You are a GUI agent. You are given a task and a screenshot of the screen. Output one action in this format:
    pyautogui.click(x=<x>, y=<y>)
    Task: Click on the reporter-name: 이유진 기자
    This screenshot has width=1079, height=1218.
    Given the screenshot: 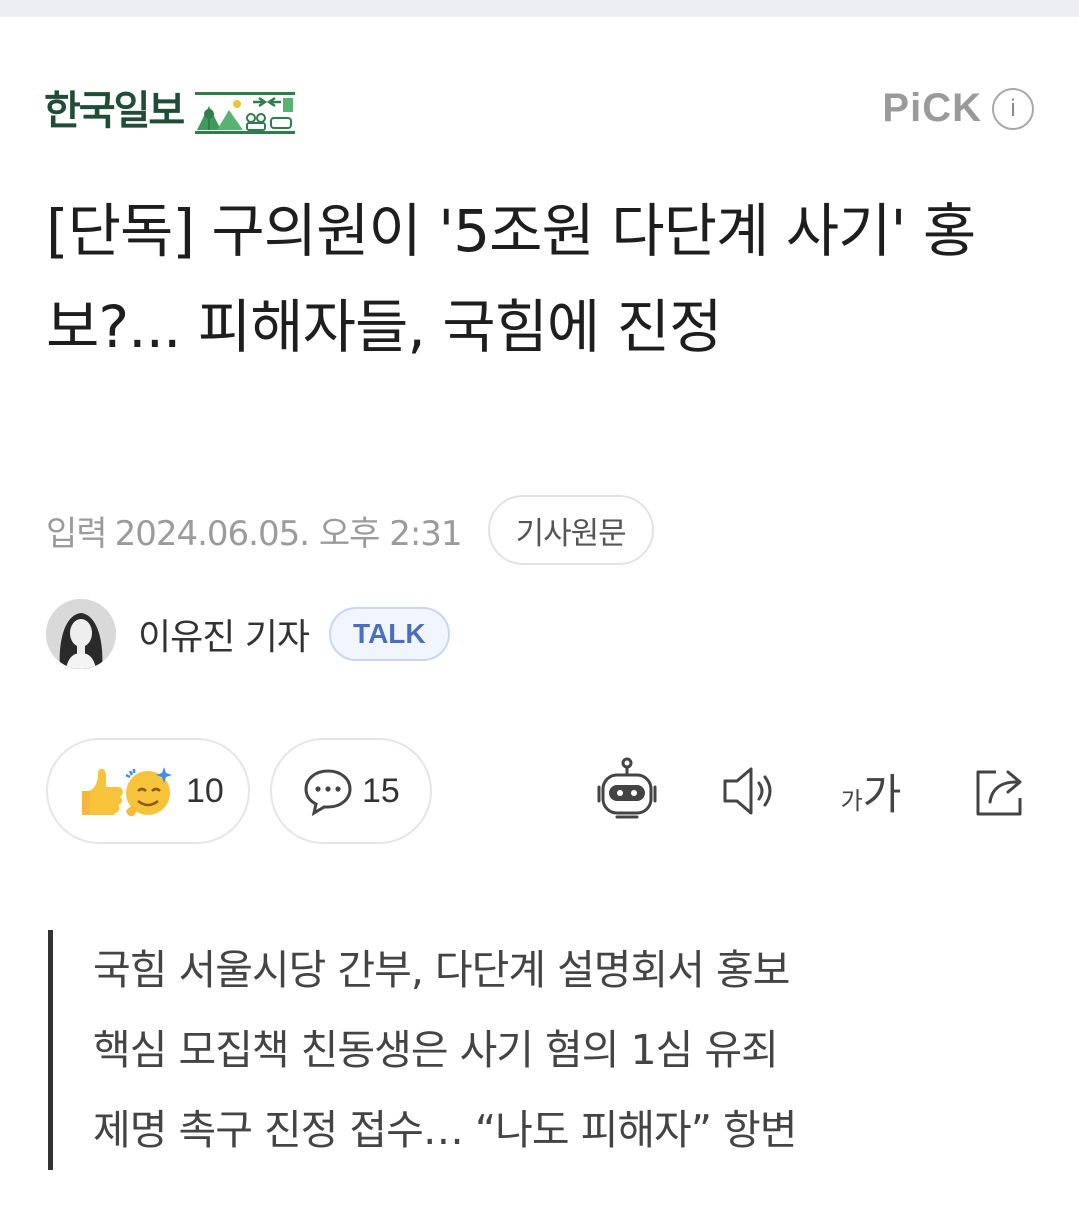 What is the action you would take?
    pyautogui.click(x=224, y=634)
    